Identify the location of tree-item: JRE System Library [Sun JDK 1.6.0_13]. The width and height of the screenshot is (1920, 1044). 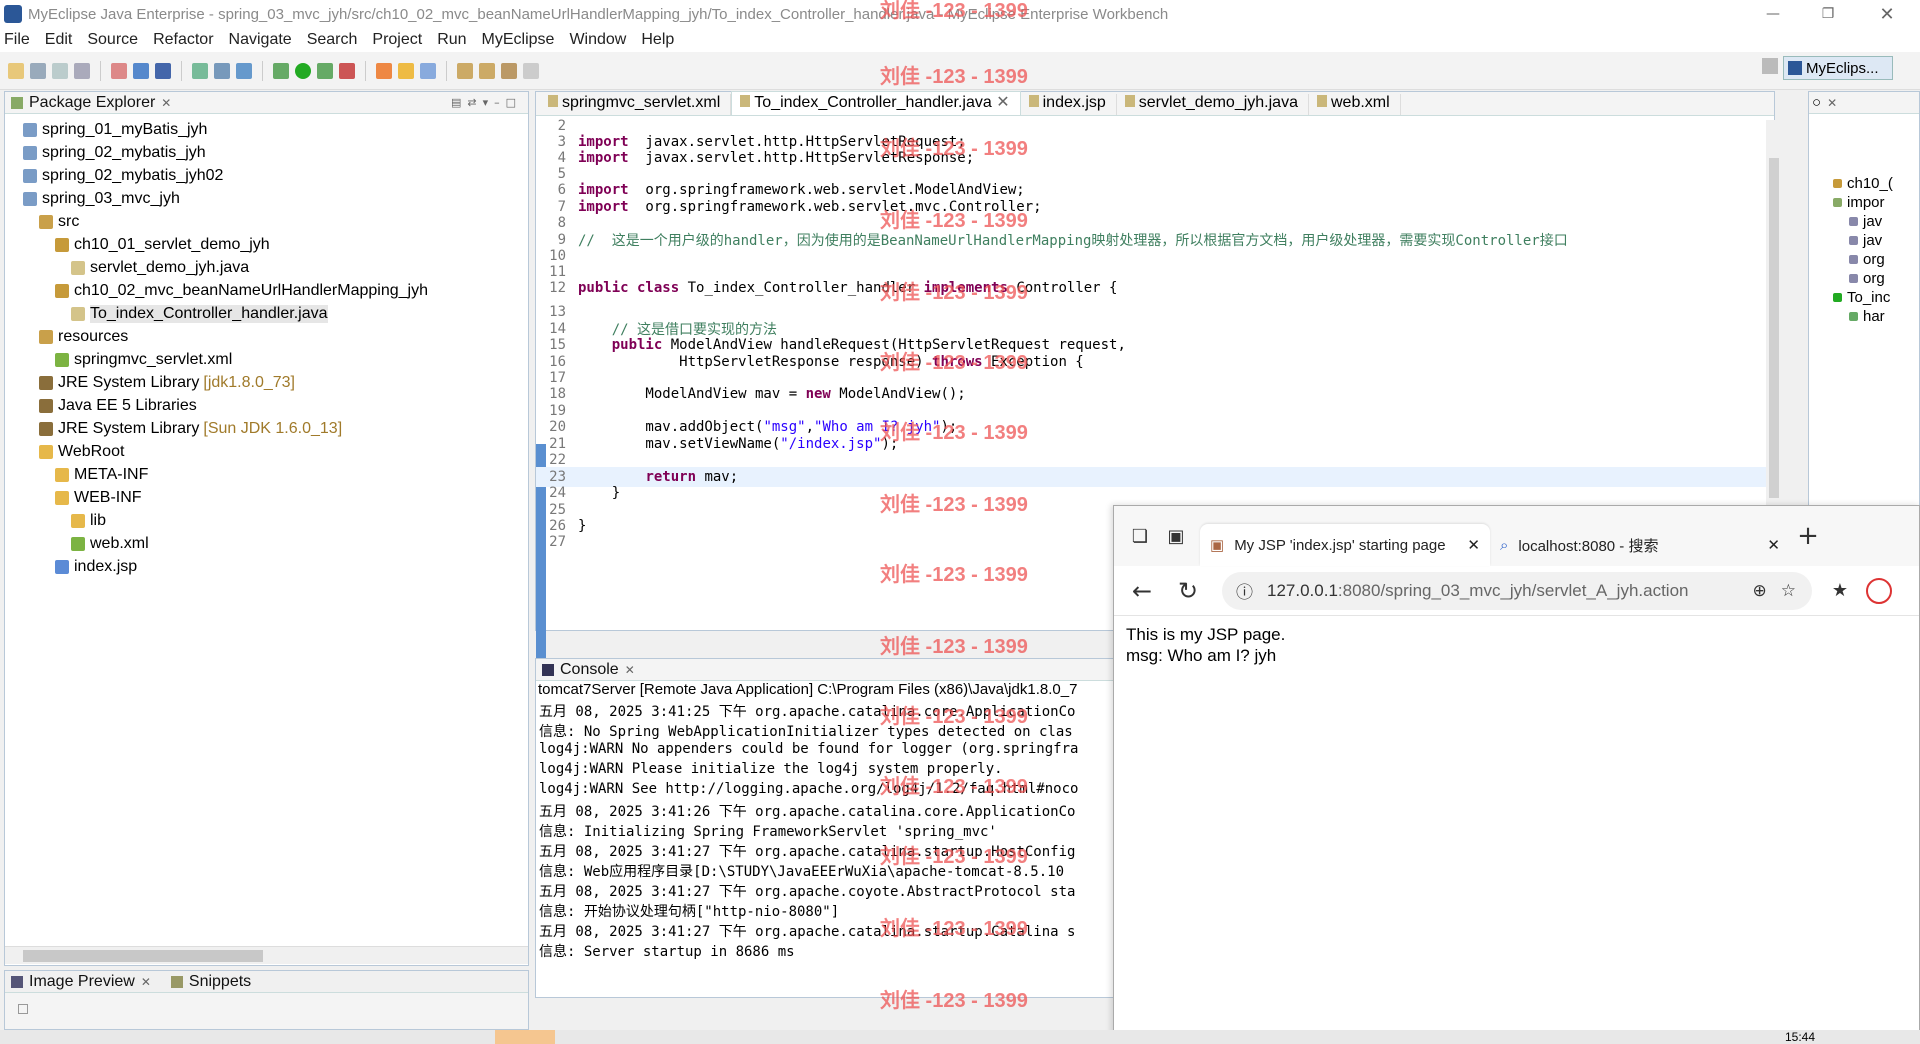
(266, 428).